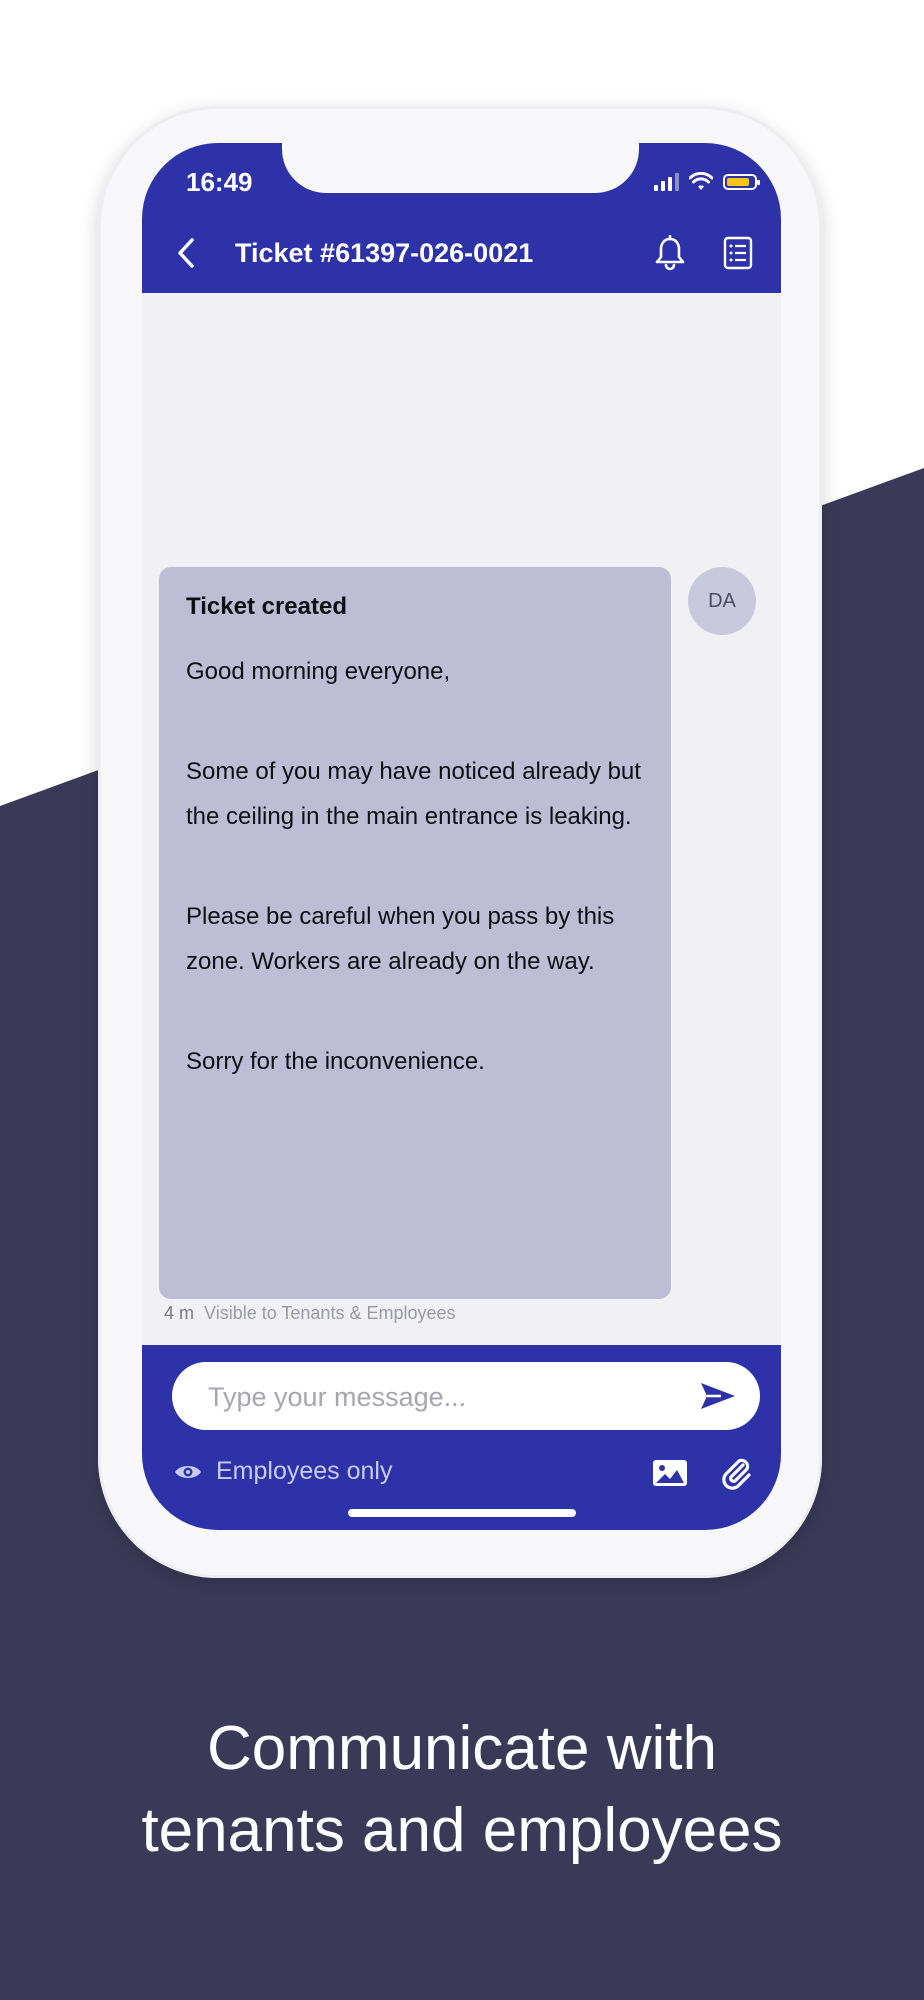 The height and width of the screenshot is (2000, 924). I want to click on message-visibility: Visible to Tenants & Employees, so click(330, 1313).